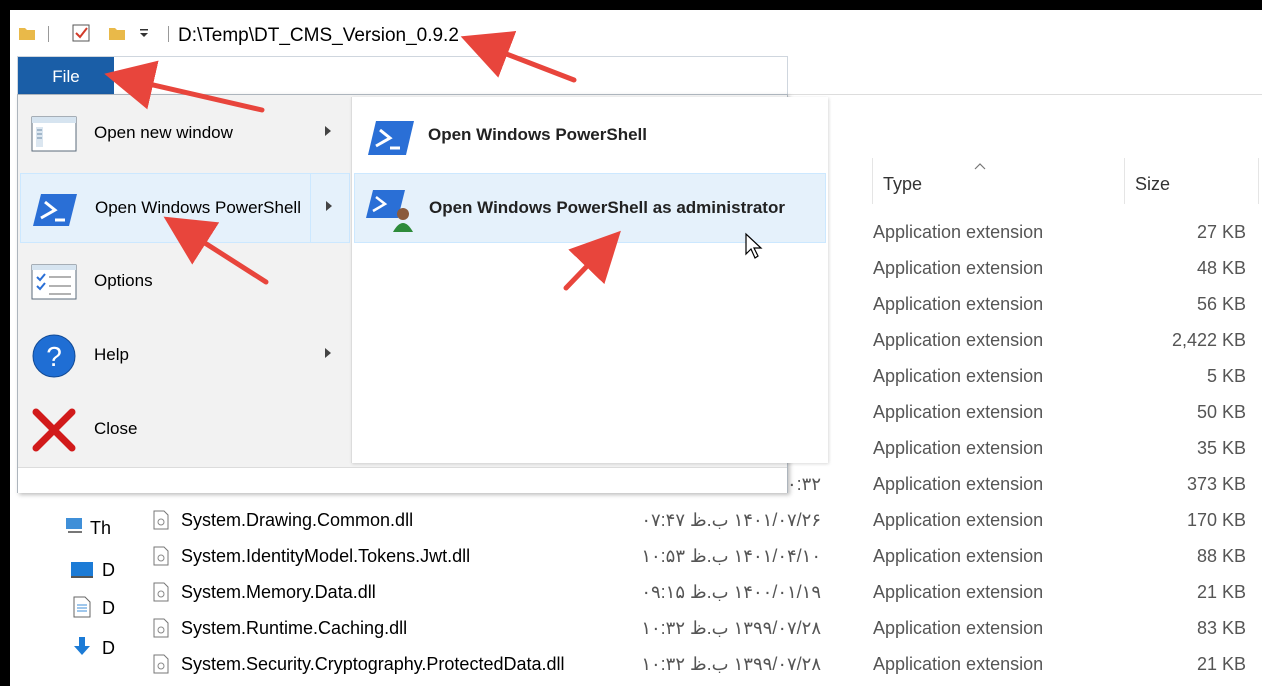 This screenshot has height=686, width=1262. What do you see at coordinates (91, 648) in the screenshot?
I see `nav-item-downloads: D` at bounding box center [91, 648].